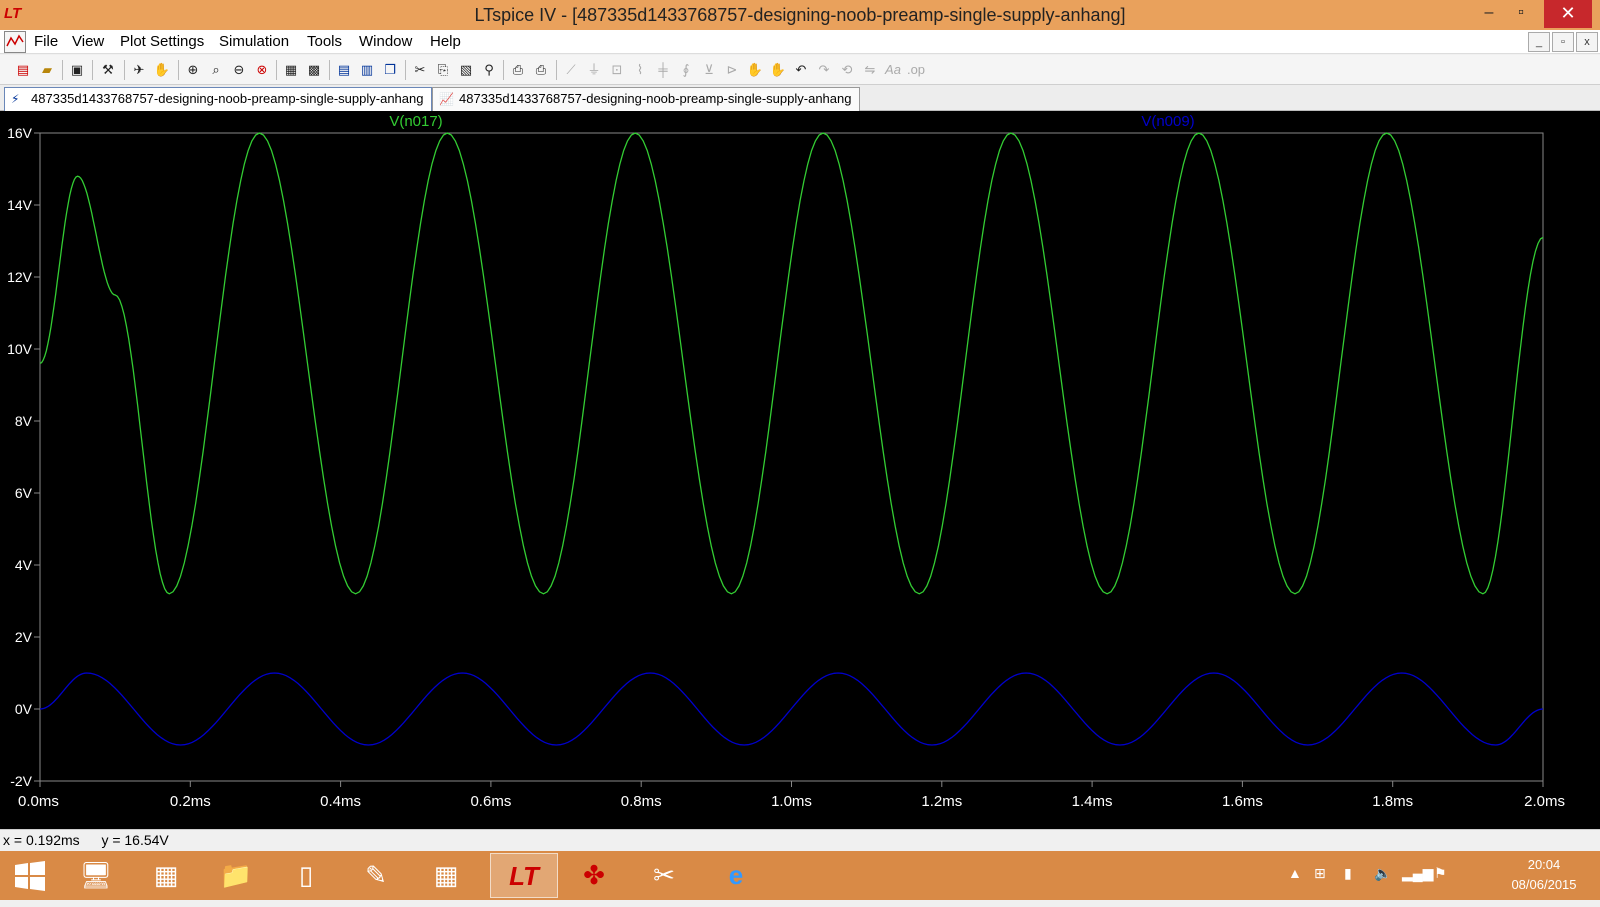 This screenshot has width=1600, height=907. Describe the element at coordinates (1563, 42) in the screenshot. I see `mdi-restore-button: ▫` at that location.